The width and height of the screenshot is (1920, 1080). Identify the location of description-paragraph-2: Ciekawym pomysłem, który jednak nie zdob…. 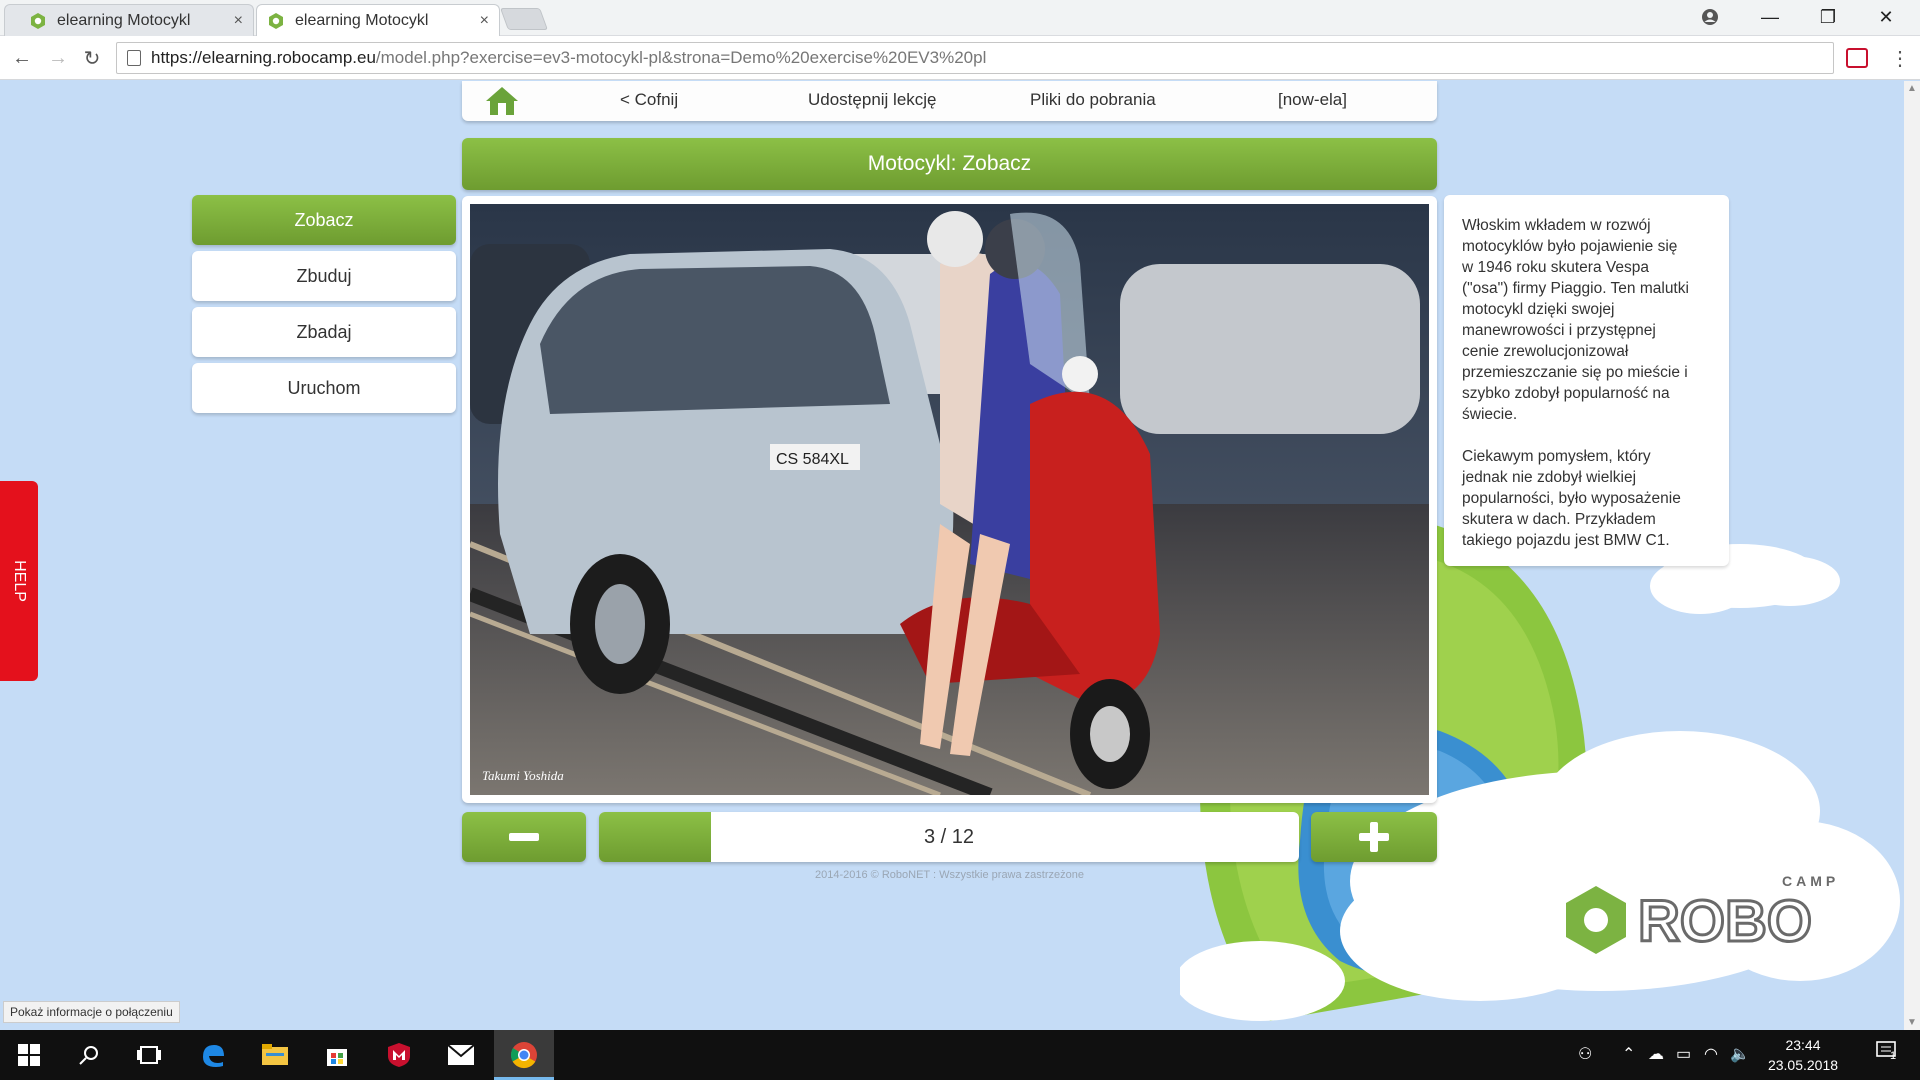
(1571, 498).